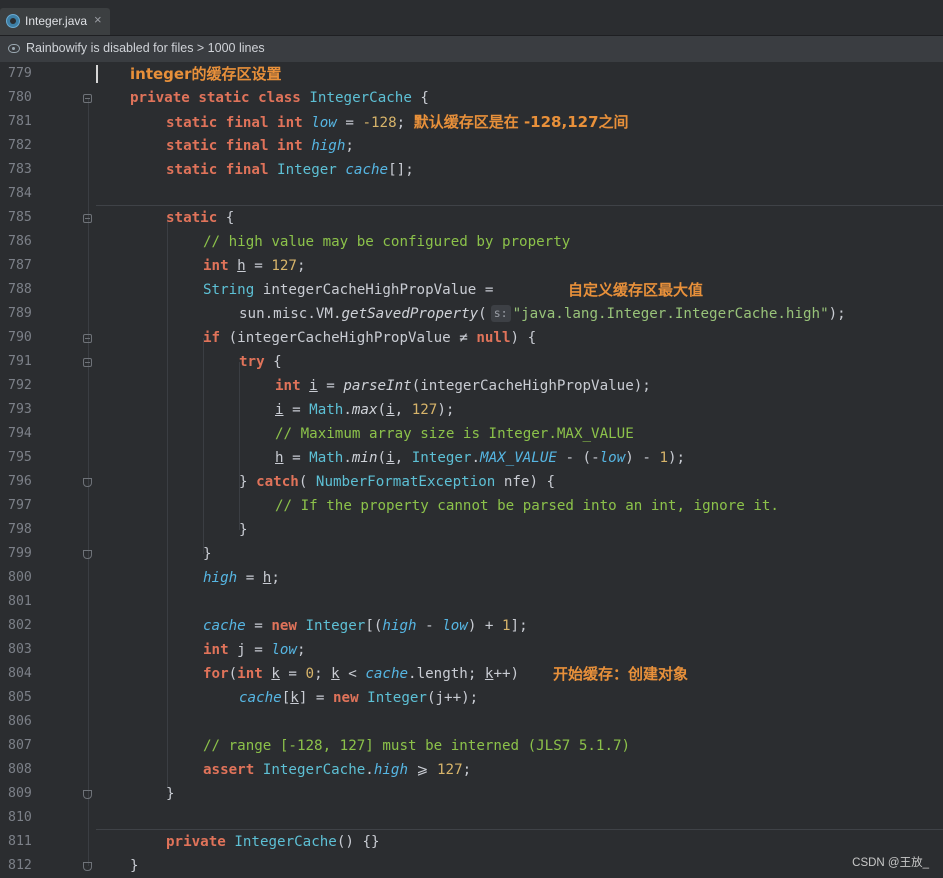 This screenshot has width=943, height=878. I want to click on code-line: 785 static {, so click(471, 218).